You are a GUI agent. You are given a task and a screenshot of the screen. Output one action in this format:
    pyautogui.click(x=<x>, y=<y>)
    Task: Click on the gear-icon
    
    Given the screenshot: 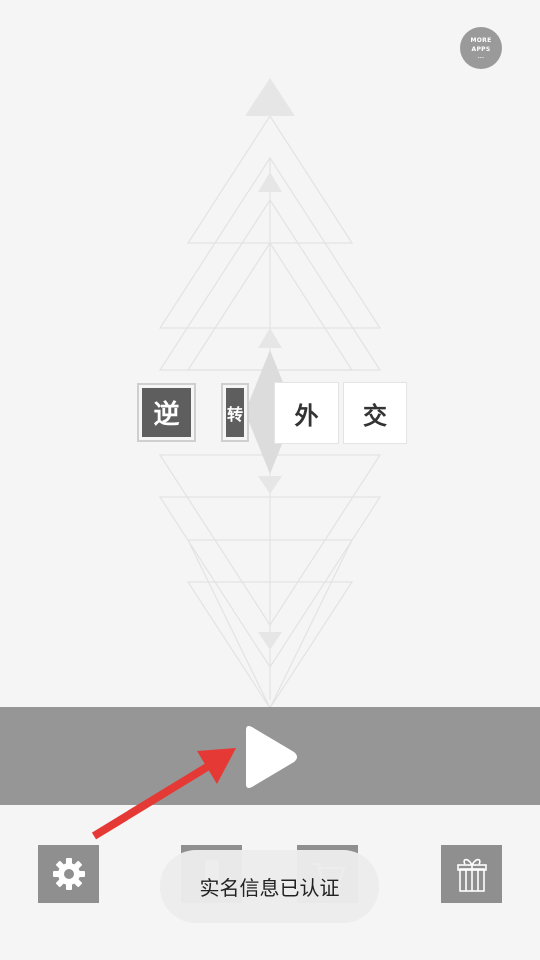 What is the action you would take?
    pyautogui.click(x=68, y=874)
    